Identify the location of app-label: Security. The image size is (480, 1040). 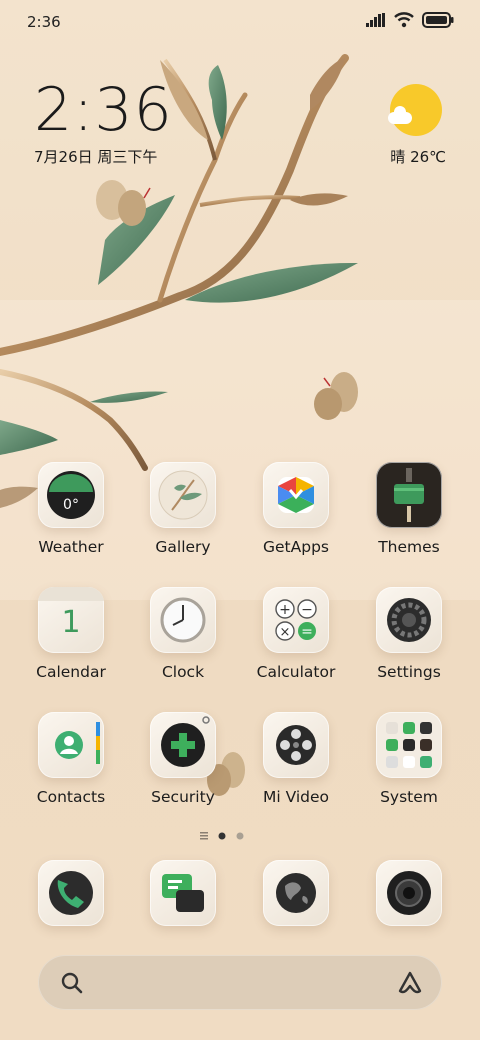
(183, 797).